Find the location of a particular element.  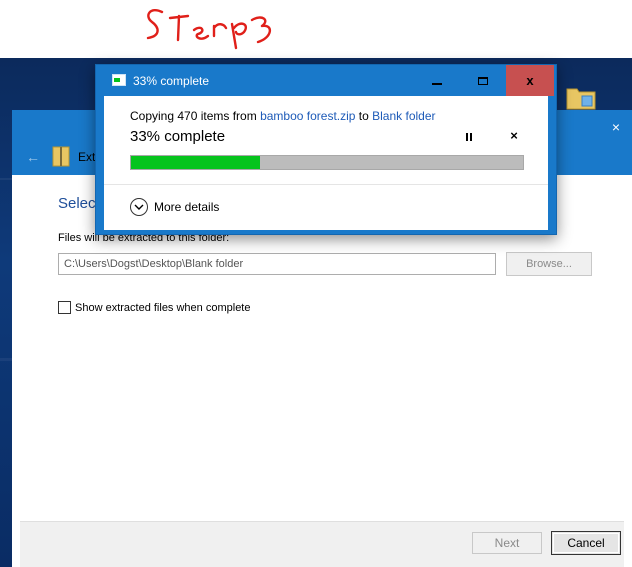

cancel-button: Cancel is located at coordinates (586, 543).